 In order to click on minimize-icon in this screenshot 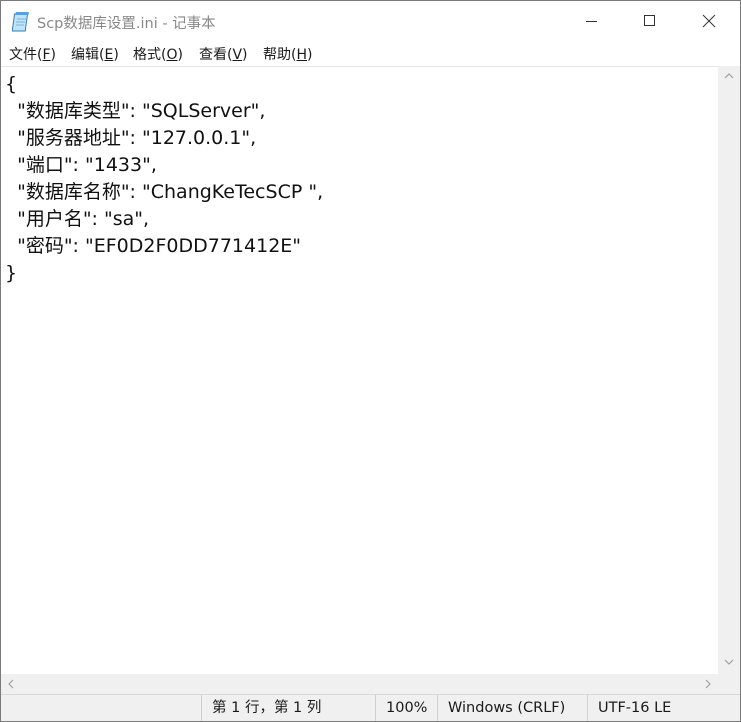, I will do `click(591, 21)`.